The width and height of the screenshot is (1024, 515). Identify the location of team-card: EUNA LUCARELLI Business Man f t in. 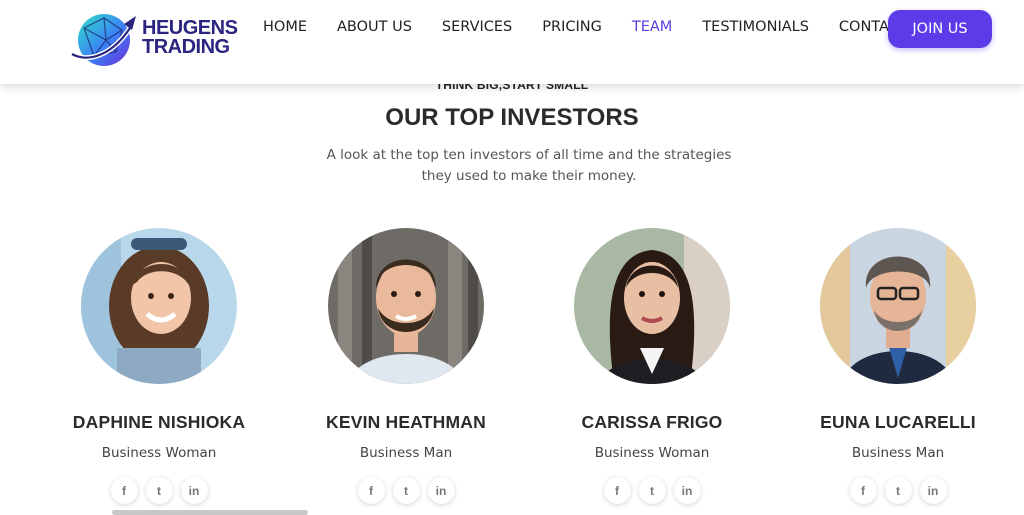
(898, 366).